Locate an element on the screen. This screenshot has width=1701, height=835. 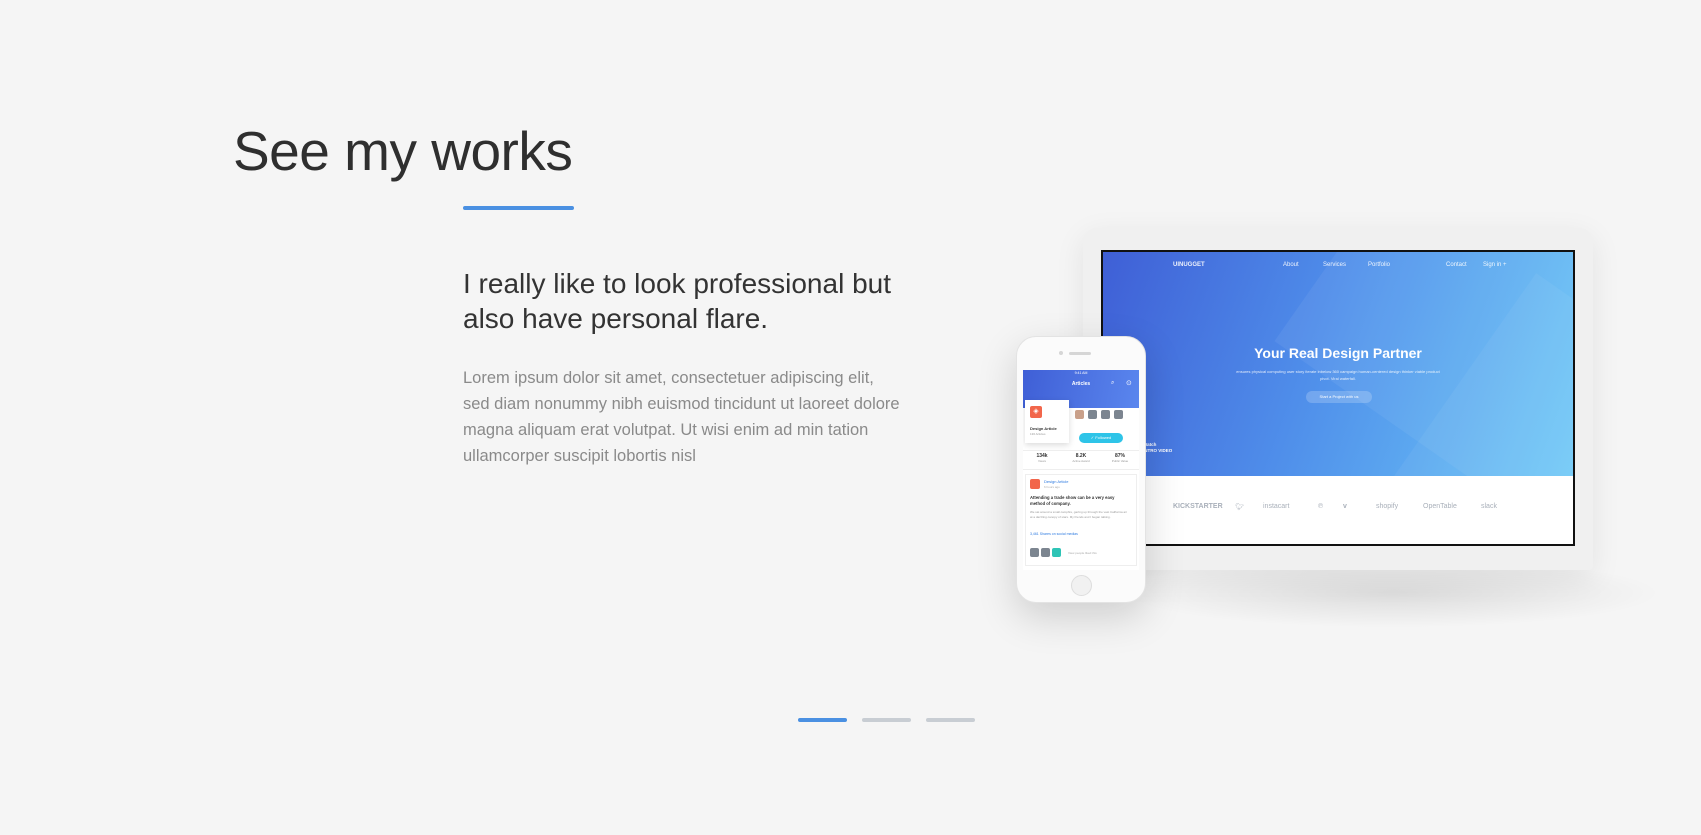
website-nav-contact: Contact is located at coordinates (1456, 265).